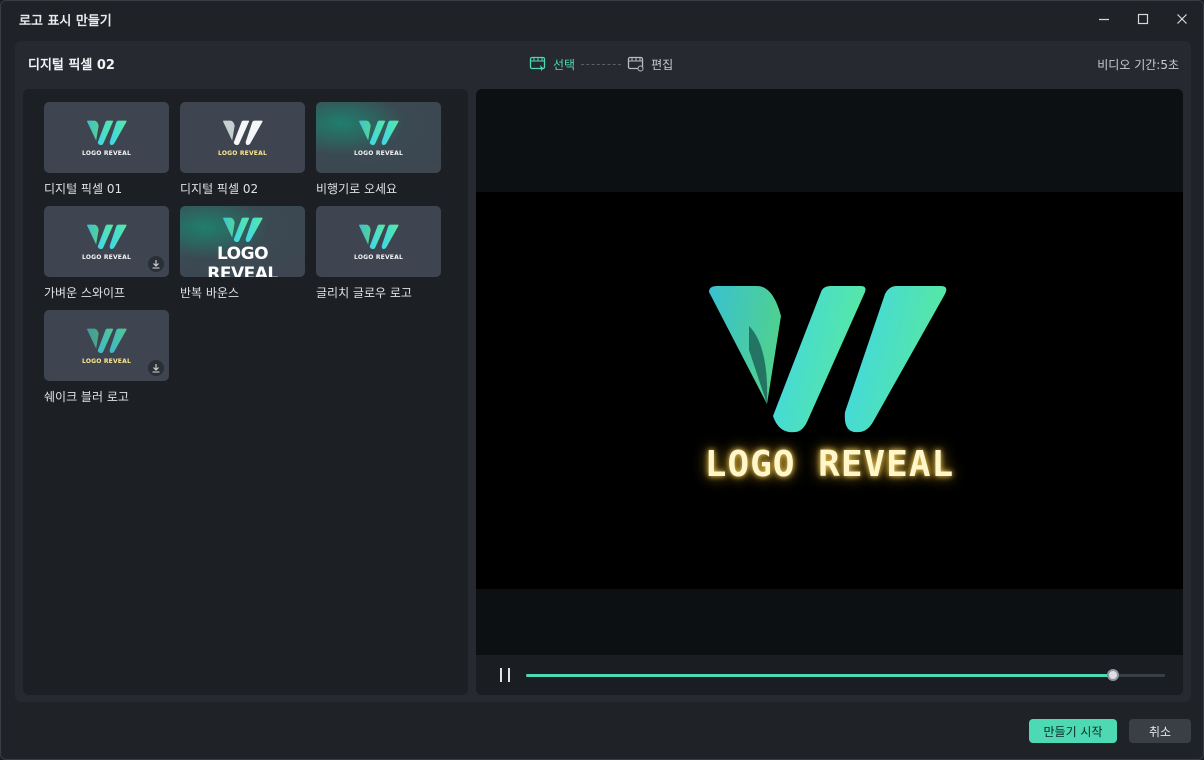  I want to click on preset-tile: LOGO REVEAL 디지털 픽셀 01, so click(106, 154).